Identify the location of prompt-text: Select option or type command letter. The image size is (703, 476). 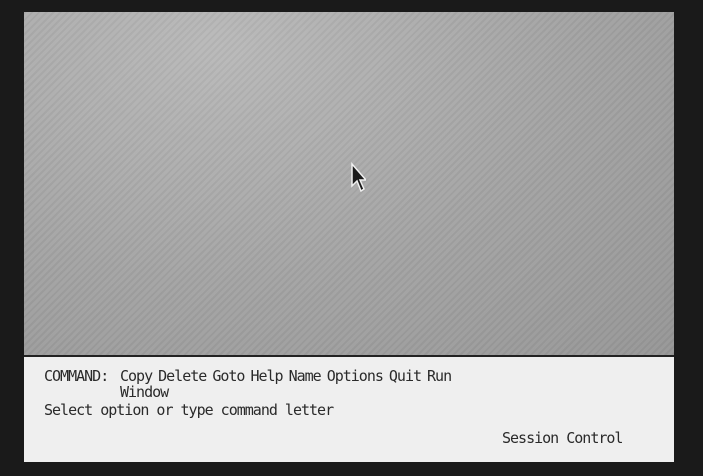
(189, 410).